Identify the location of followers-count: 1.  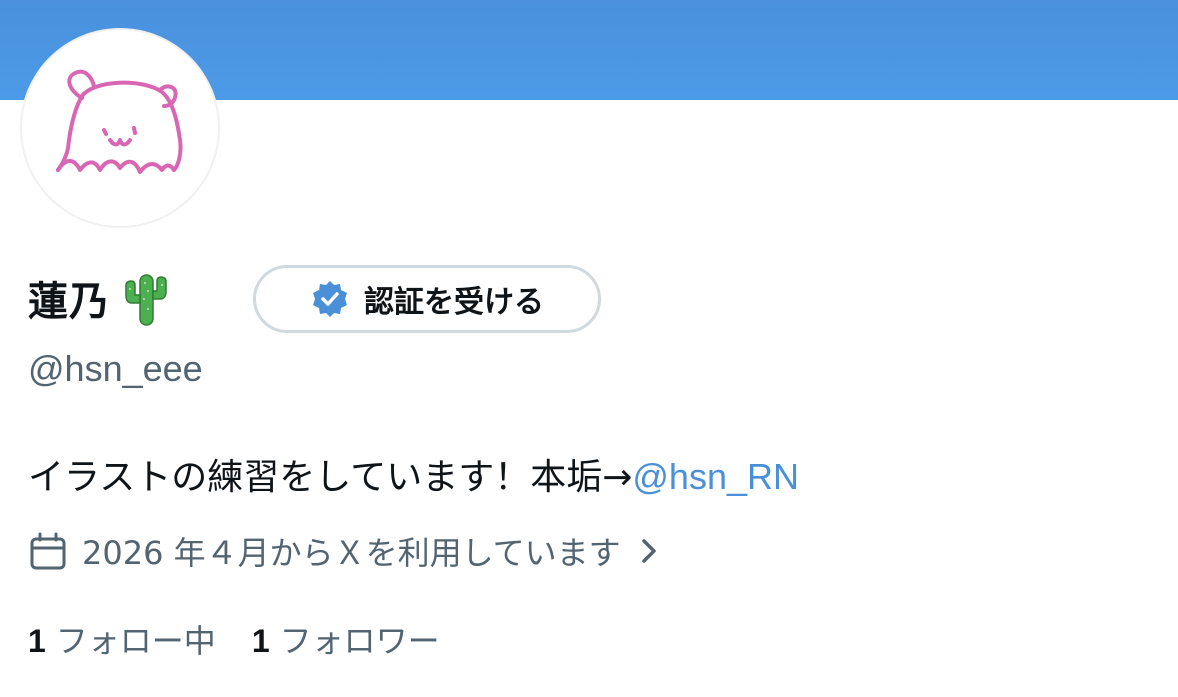
(260, 641).